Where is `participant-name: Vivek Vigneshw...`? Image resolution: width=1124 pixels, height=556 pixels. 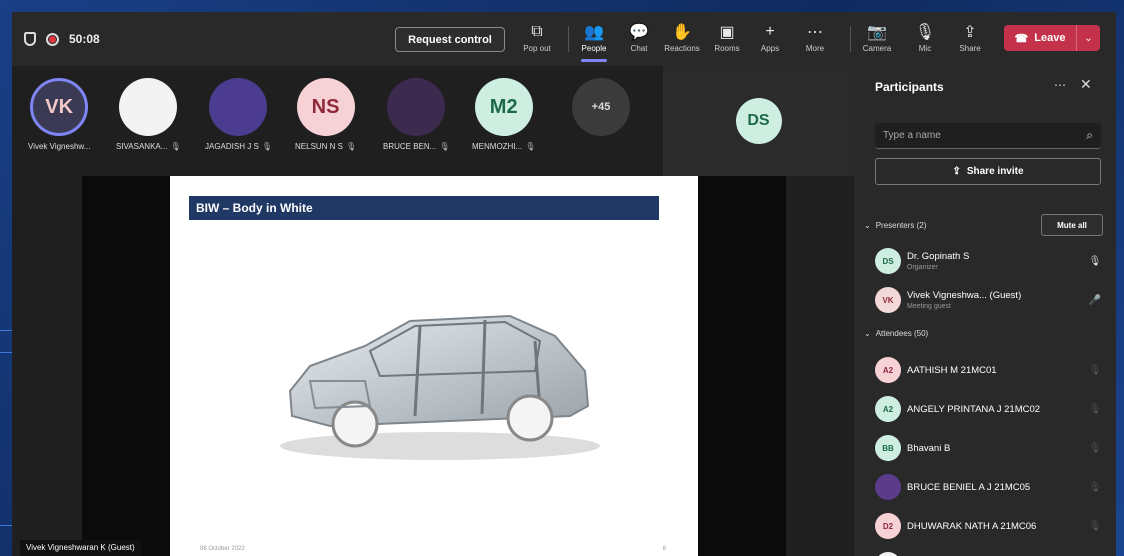 participant-name: Vivek Vigneshw... is located at coordinates (59, 146).